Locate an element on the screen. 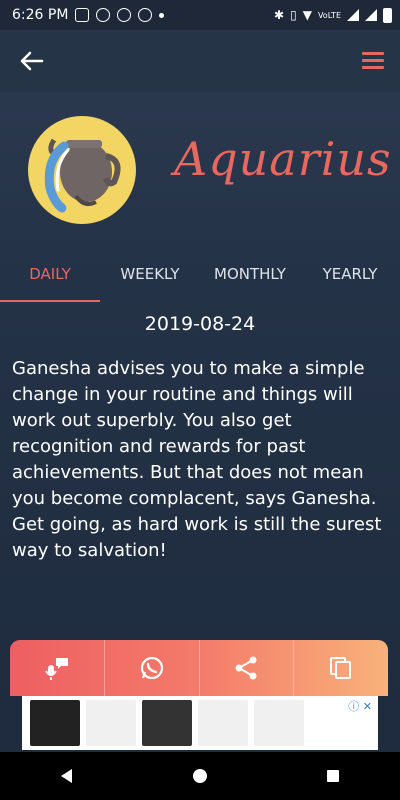 Image resolution: width=400 pixels, height=800 pixels. share-icon is located at coordinates (246, 668).